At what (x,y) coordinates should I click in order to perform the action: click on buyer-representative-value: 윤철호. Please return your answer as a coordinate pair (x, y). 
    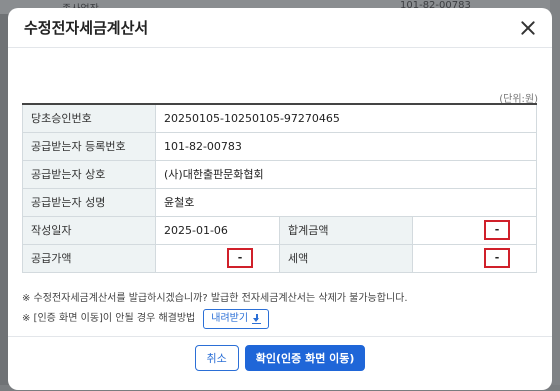
    Looking at the image, I should click on (346, 202).